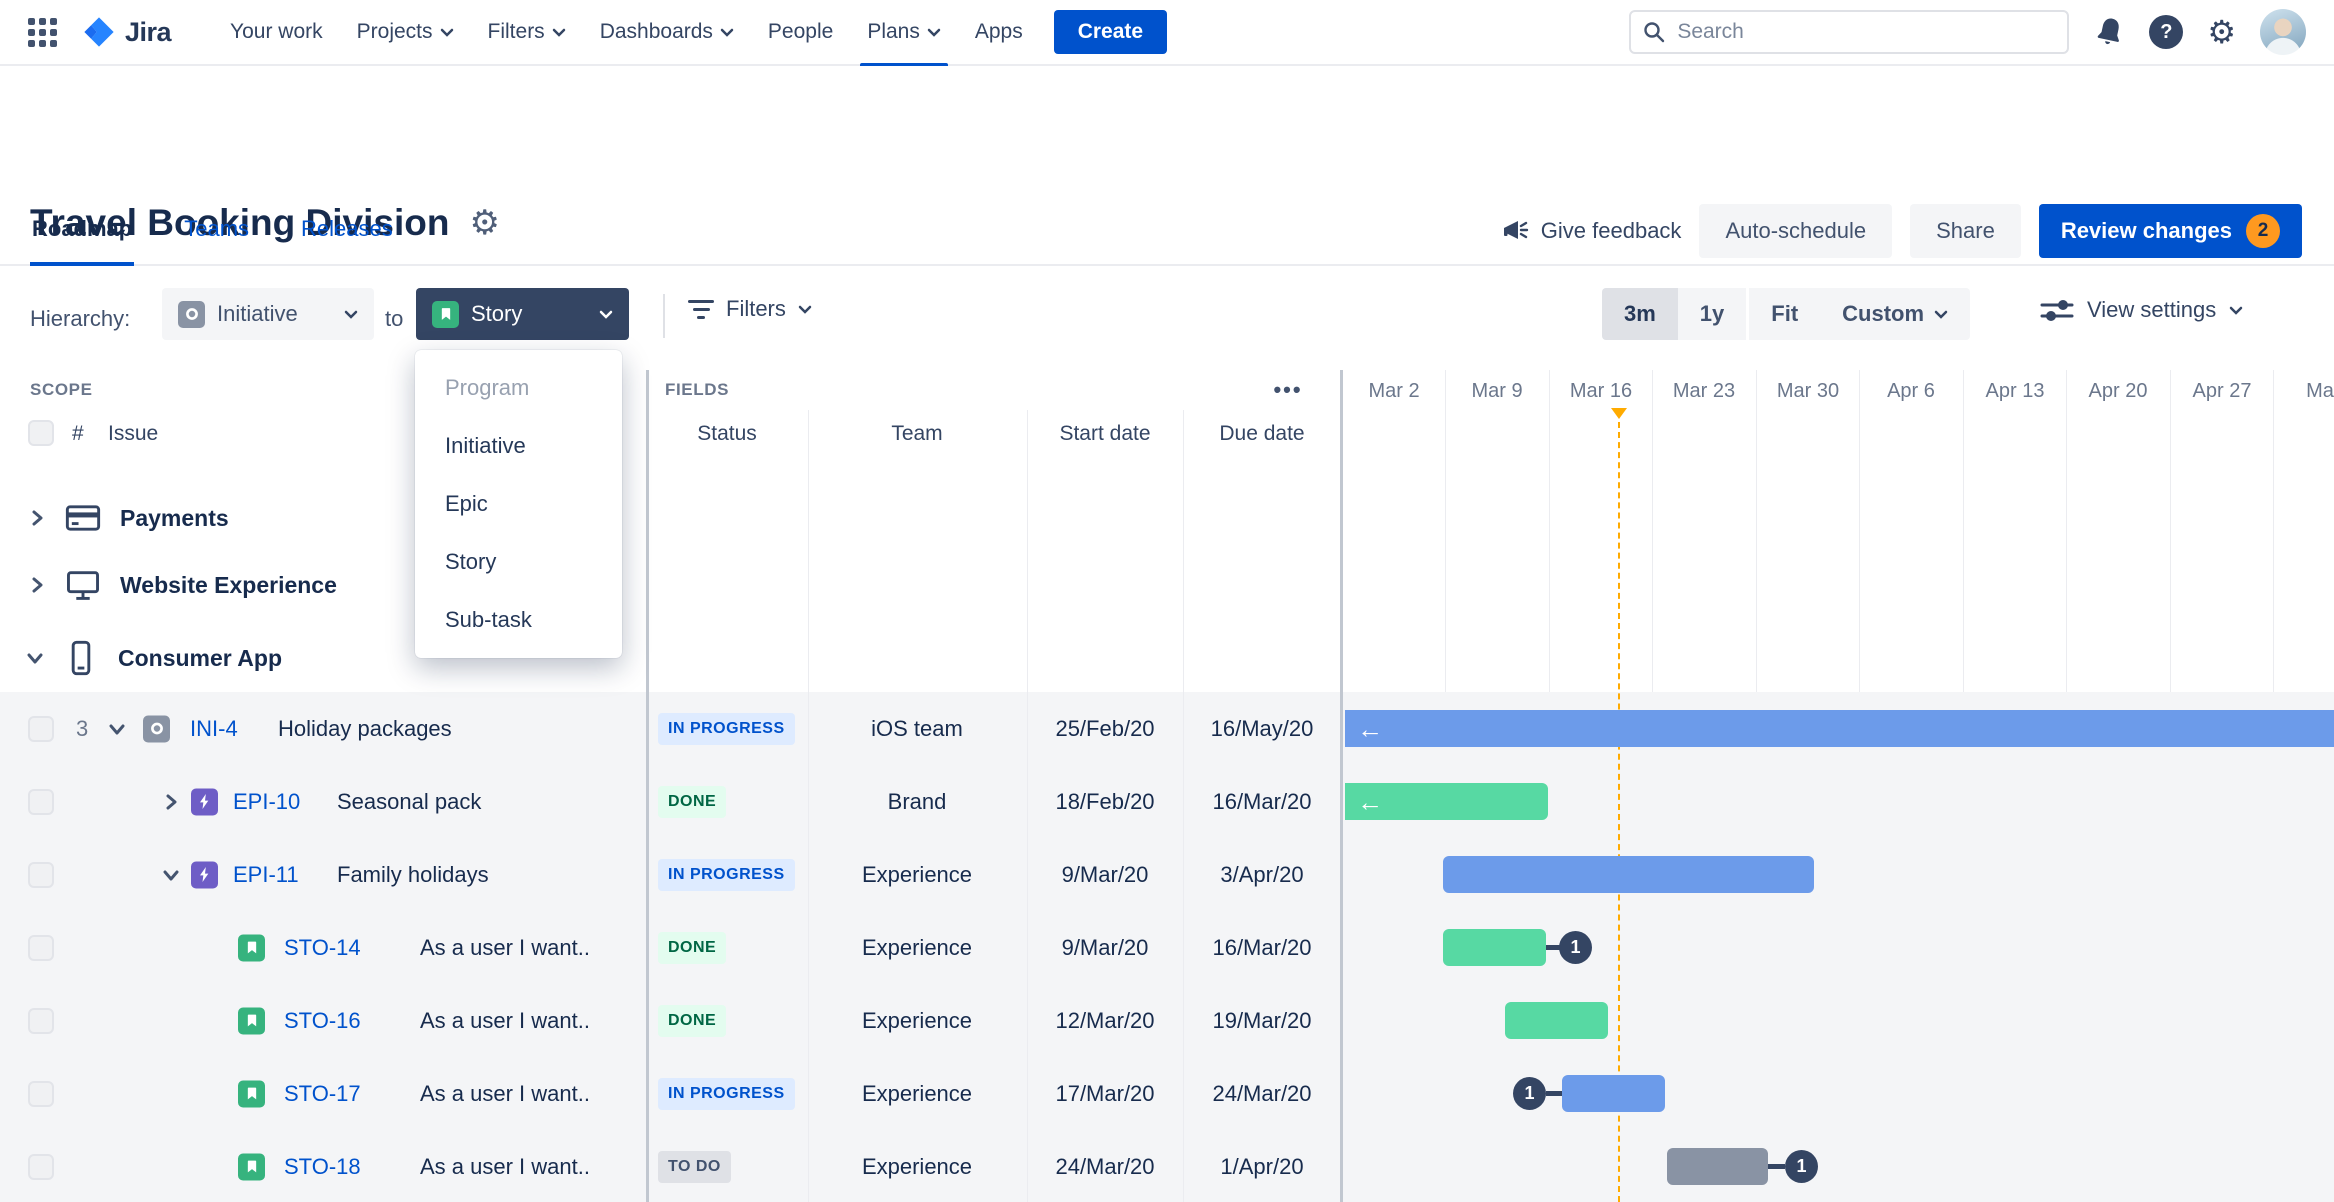  I want to click on fields-more-button: •••, so click(1288, 390).